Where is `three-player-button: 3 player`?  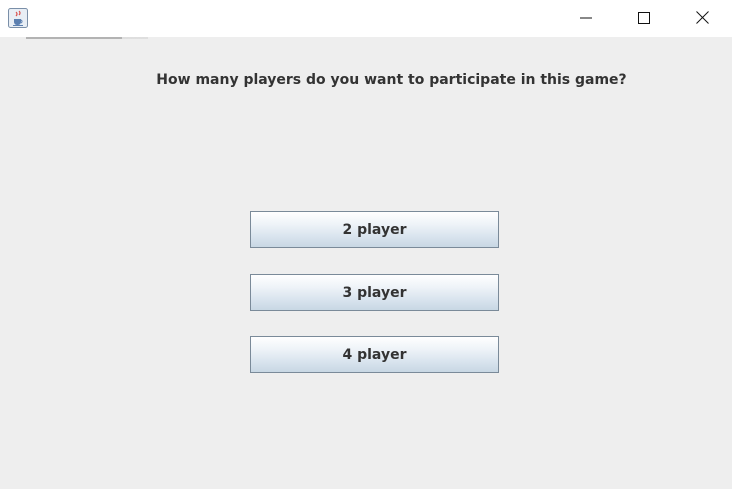 three-player-button: 3 player is located at coordinates (374, 292).